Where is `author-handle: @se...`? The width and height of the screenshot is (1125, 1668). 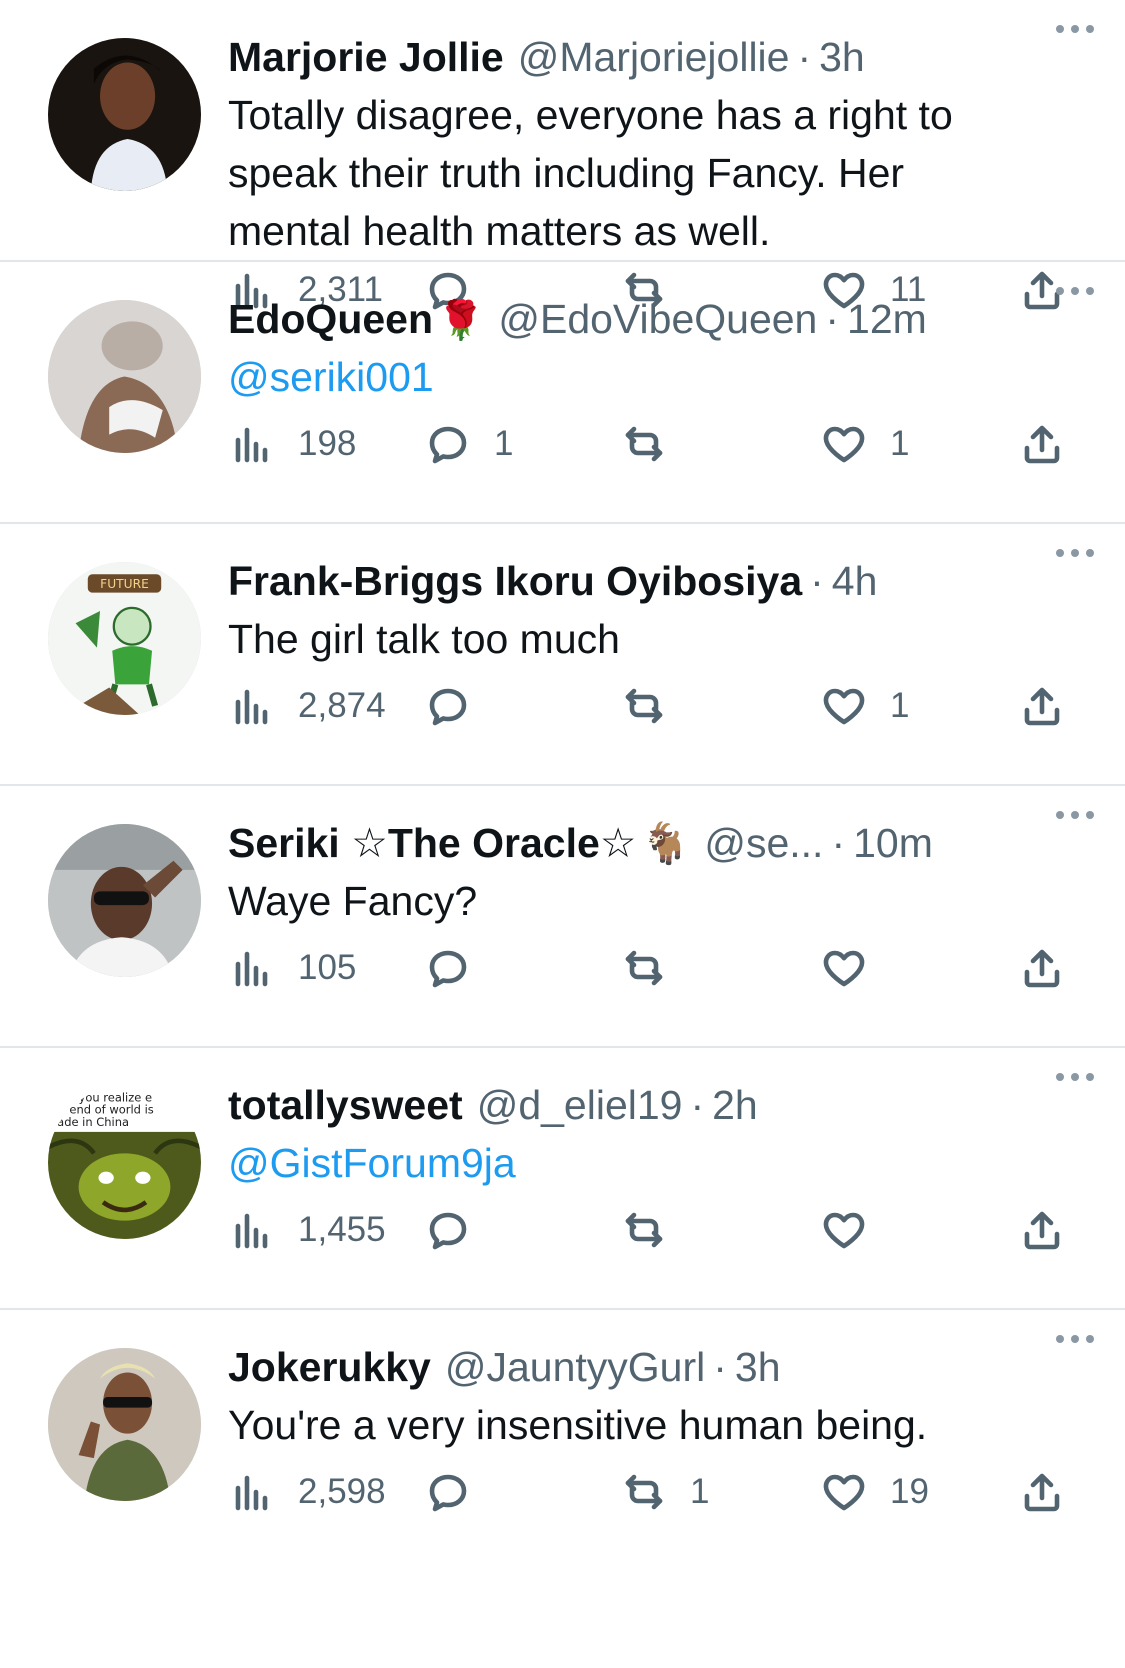 author-handle: @se... is located at coordinates (763, 843).